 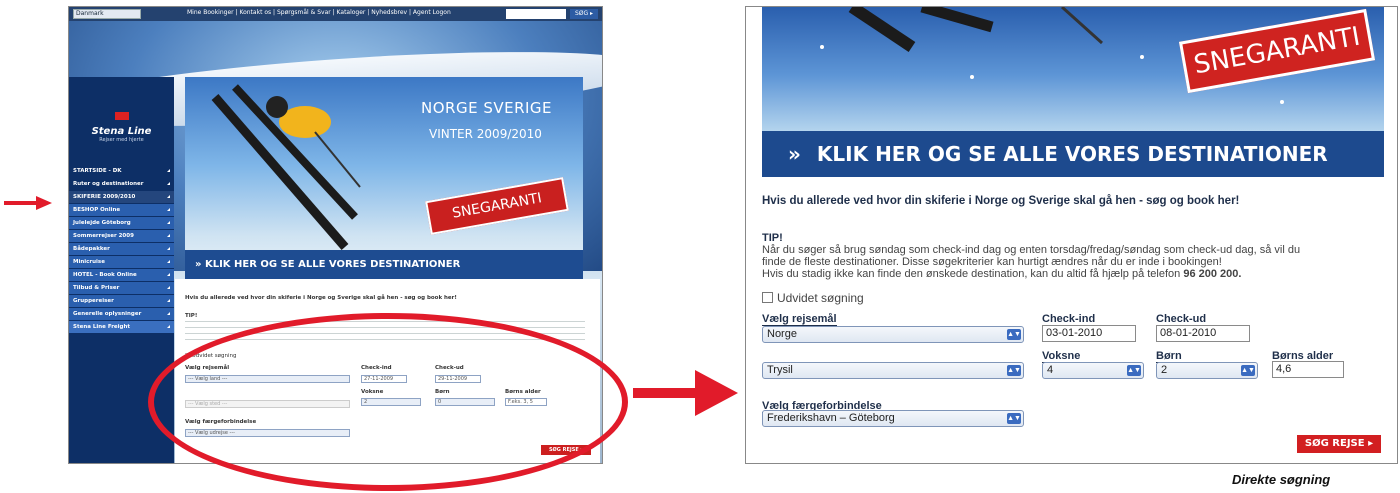 I want to click on faerge-value: Frederikshavn – Göteborg, so click(x=831, y=418).